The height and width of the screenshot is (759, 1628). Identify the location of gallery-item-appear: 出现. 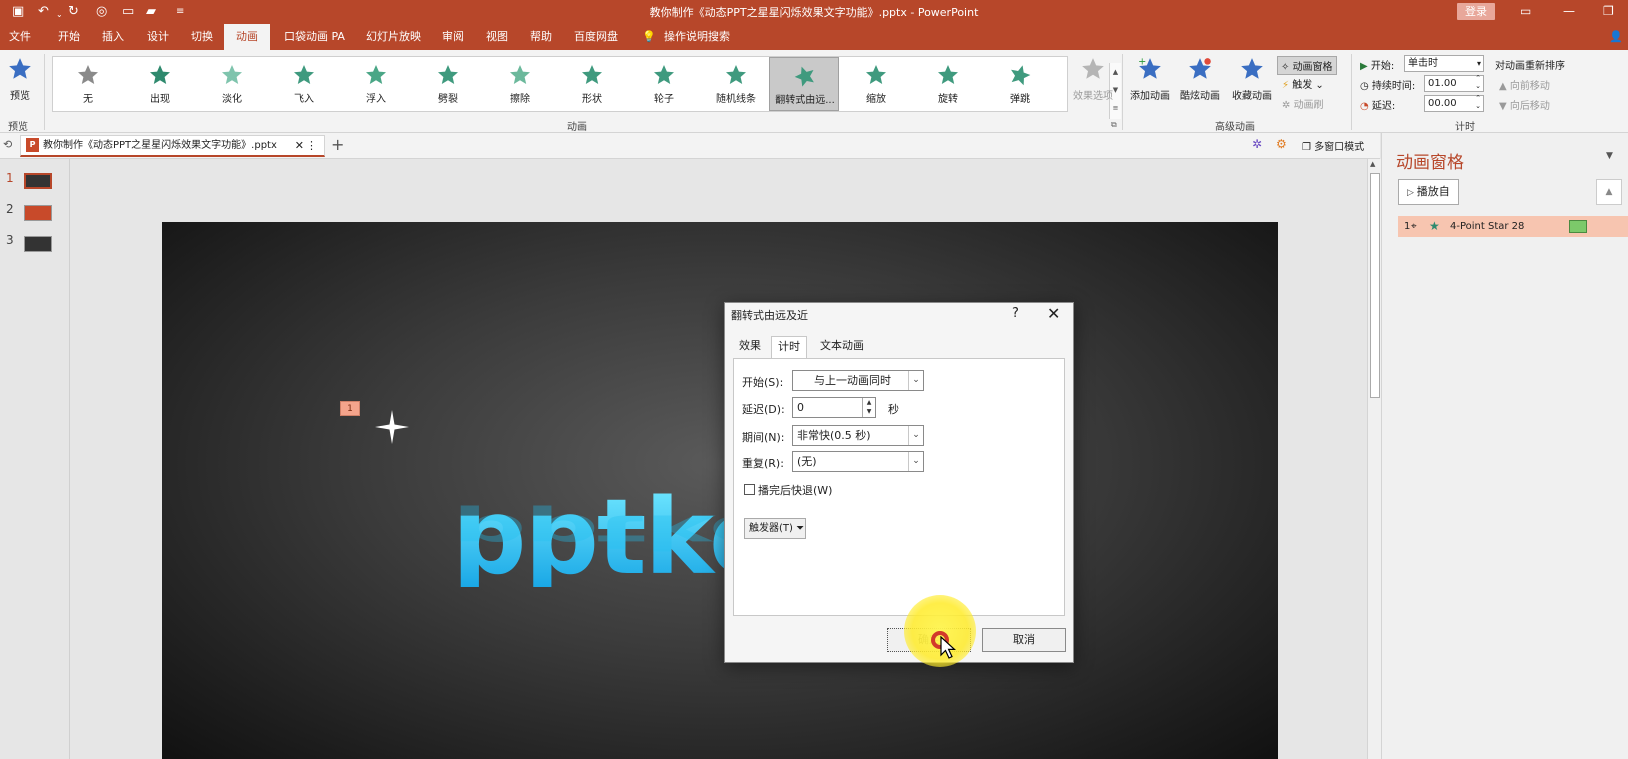
(160, 84).